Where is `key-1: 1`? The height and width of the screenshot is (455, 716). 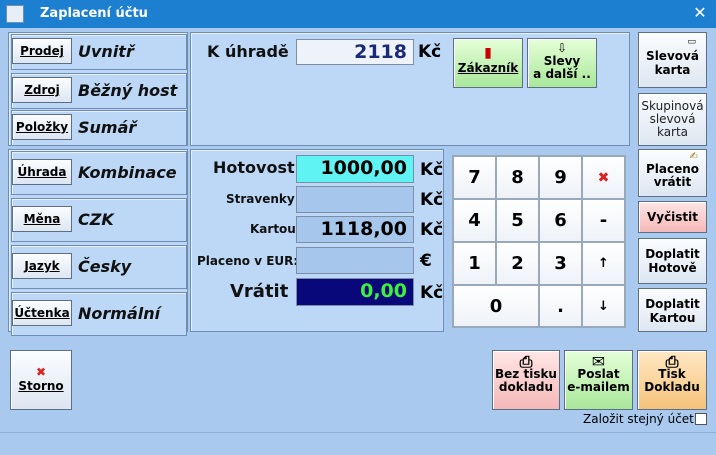 key-1: 1 is located at coordinates (474, 263).